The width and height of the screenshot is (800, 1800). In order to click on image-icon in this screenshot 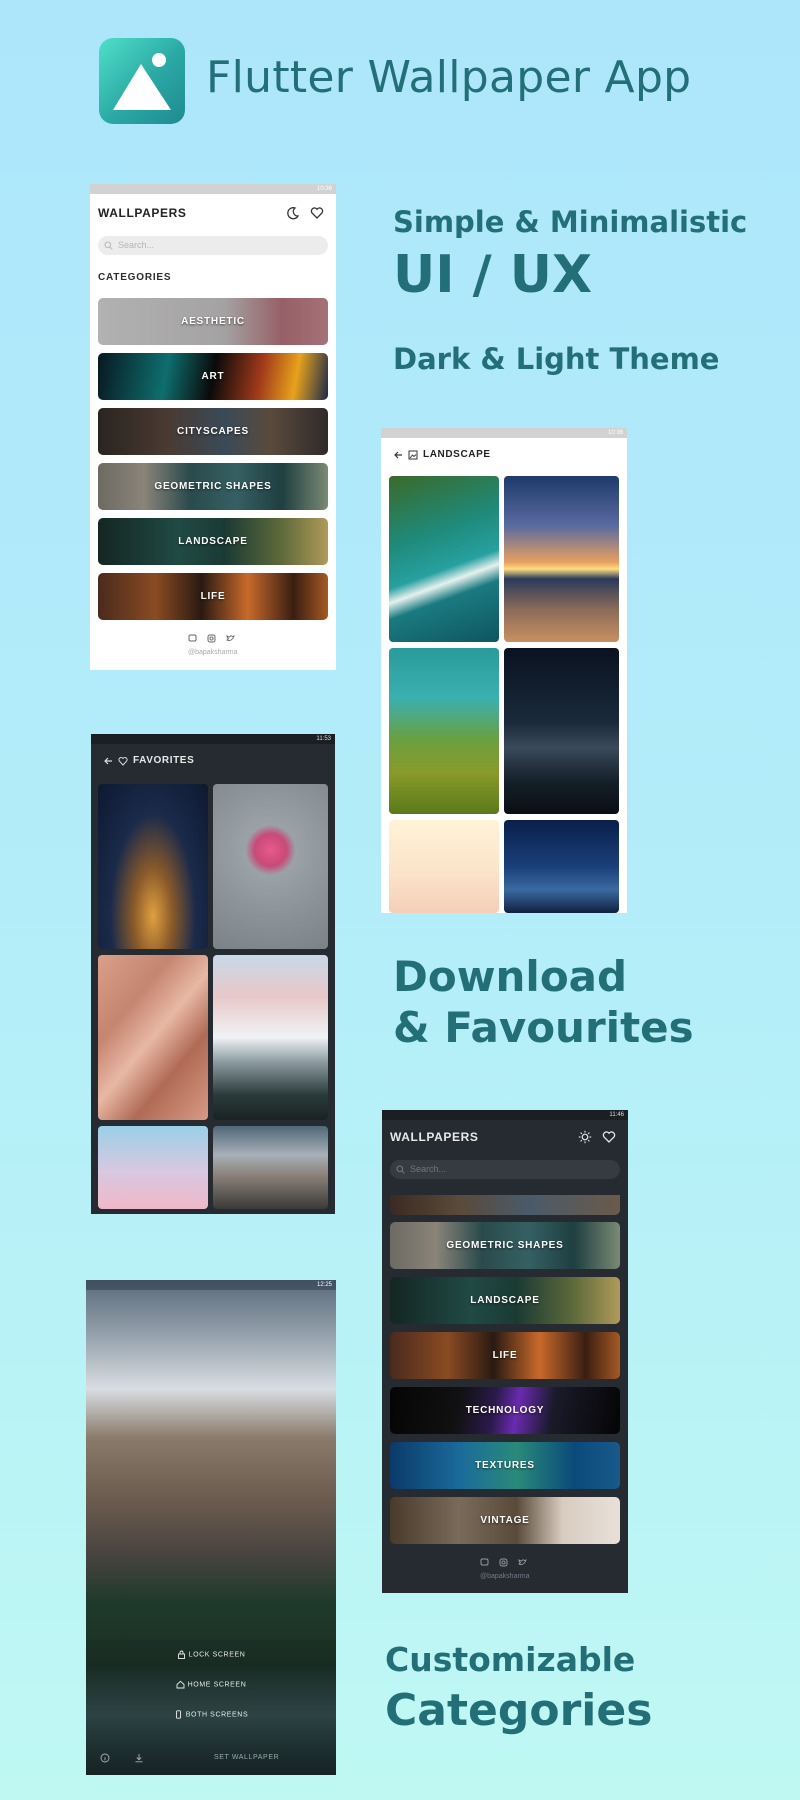, I will do `click(413, 455)`.